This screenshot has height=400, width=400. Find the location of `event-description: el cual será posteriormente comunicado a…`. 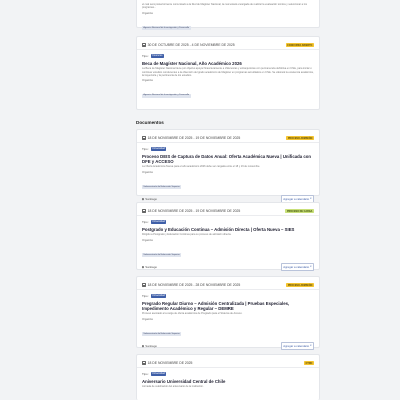

event-description: el cual será posteriormente comunicado a… is located at coordinates (224, 6).